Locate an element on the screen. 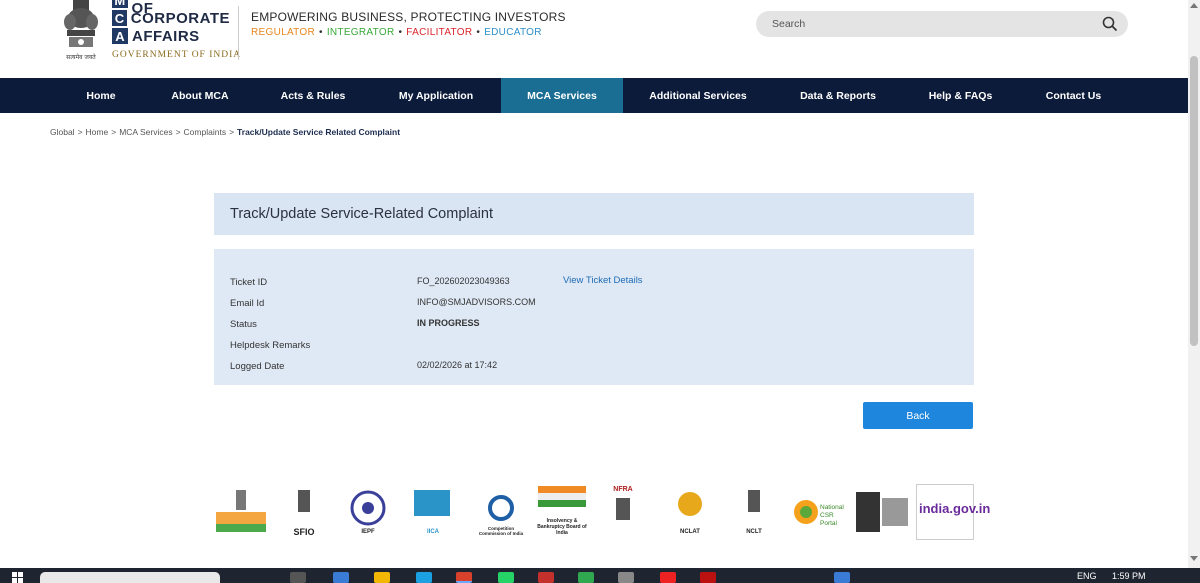  ibbi-caption: Insolvency & Bankruptcy Board of India is located at coordinates (562, 527).